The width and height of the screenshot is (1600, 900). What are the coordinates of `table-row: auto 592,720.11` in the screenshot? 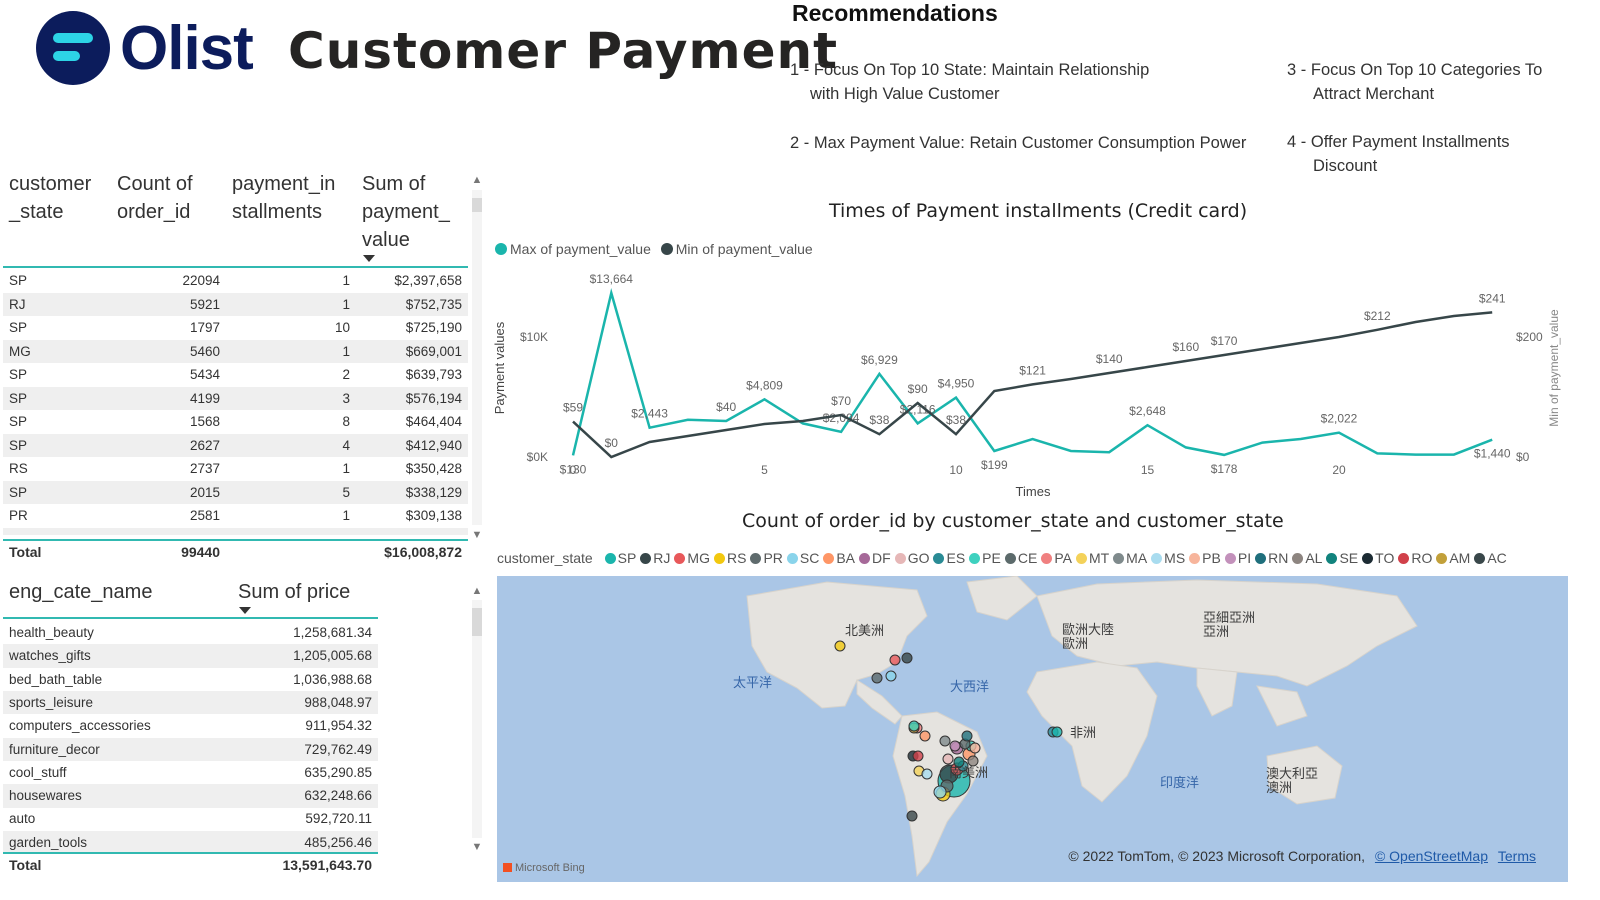 It's located at (190, 819).